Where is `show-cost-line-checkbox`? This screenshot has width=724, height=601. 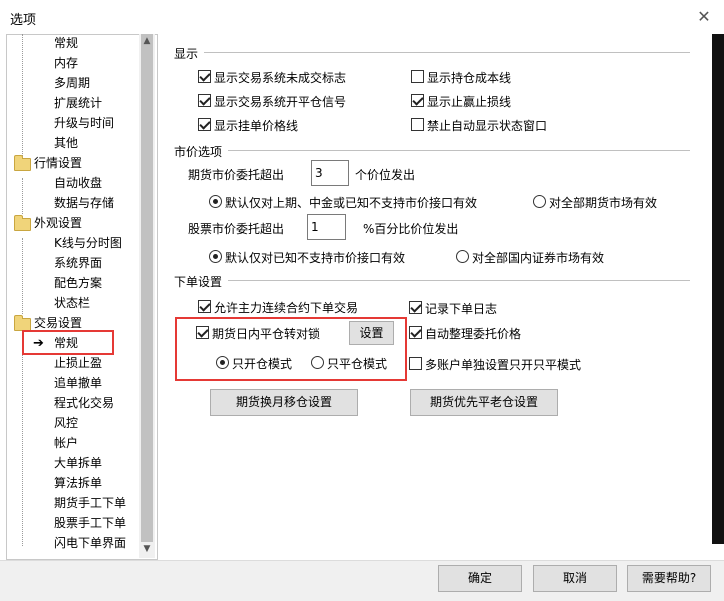 show-cost-line-checkbox is located at coordinates (417, 76).